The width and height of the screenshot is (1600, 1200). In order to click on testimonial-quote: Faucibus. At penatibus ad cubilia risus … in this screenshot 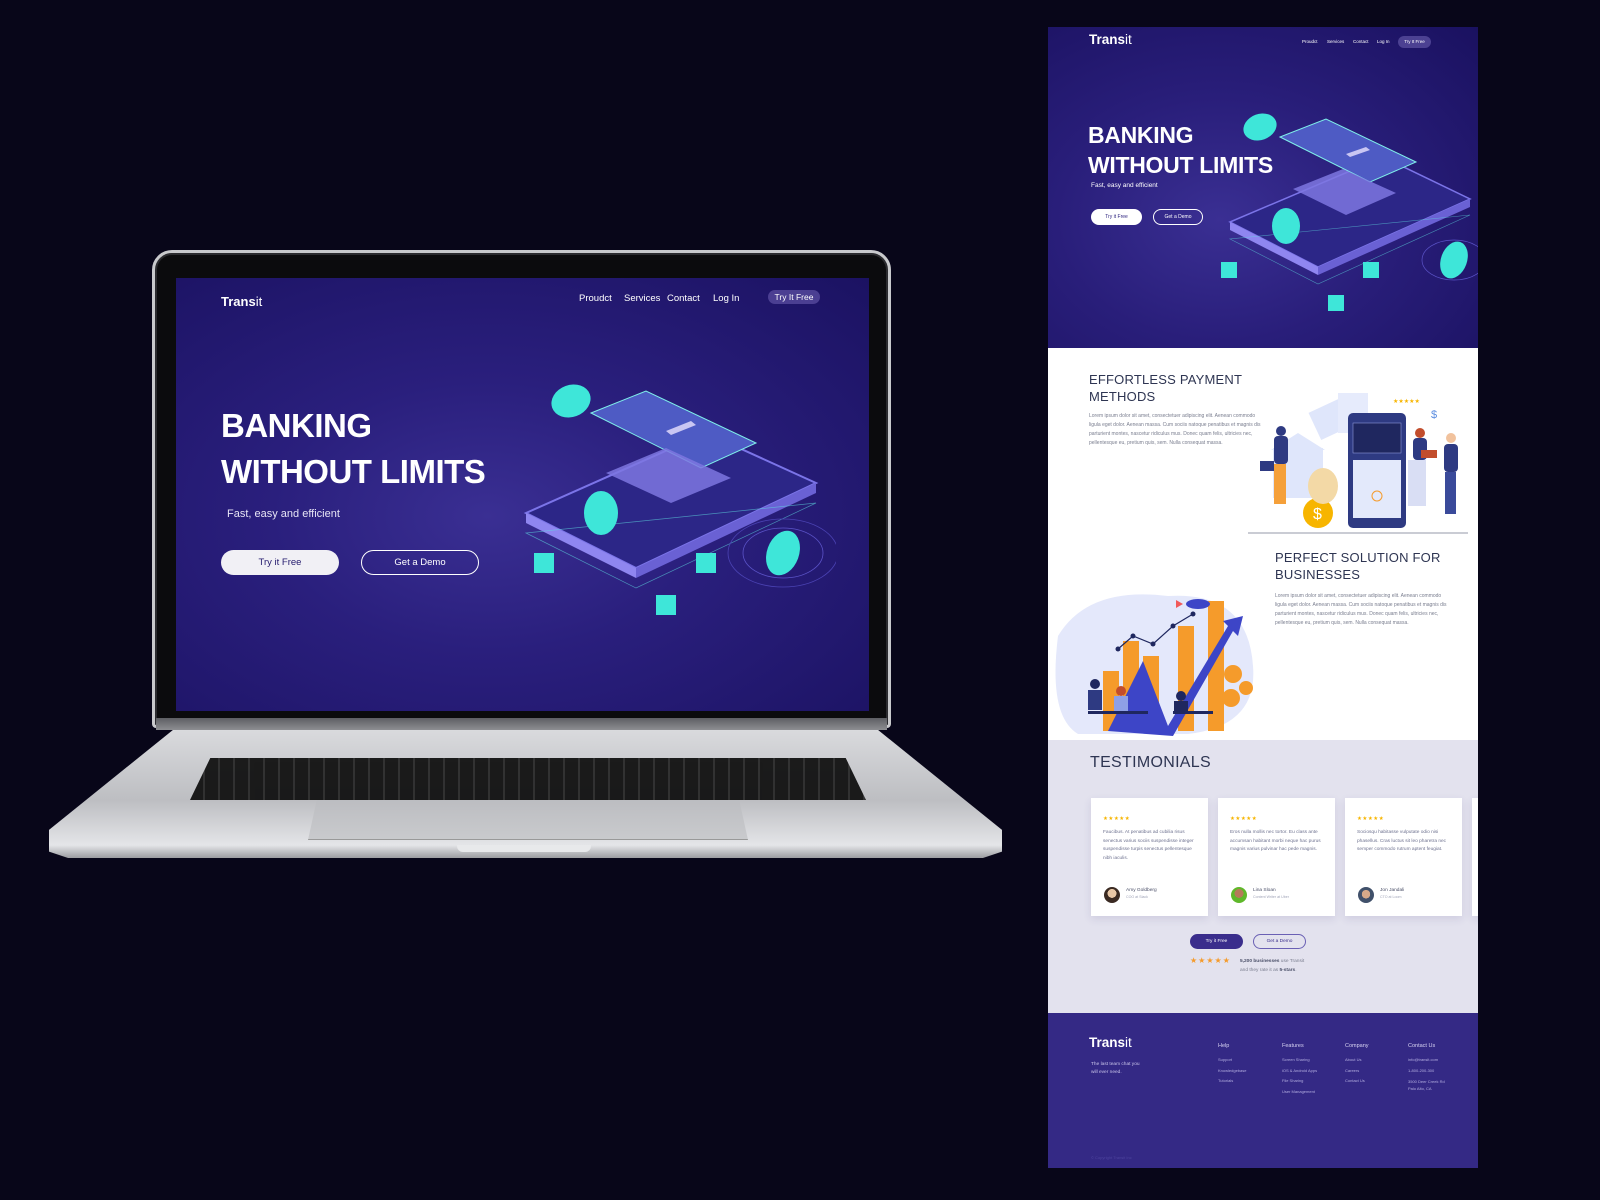, I will do `click(1148, 845)`.